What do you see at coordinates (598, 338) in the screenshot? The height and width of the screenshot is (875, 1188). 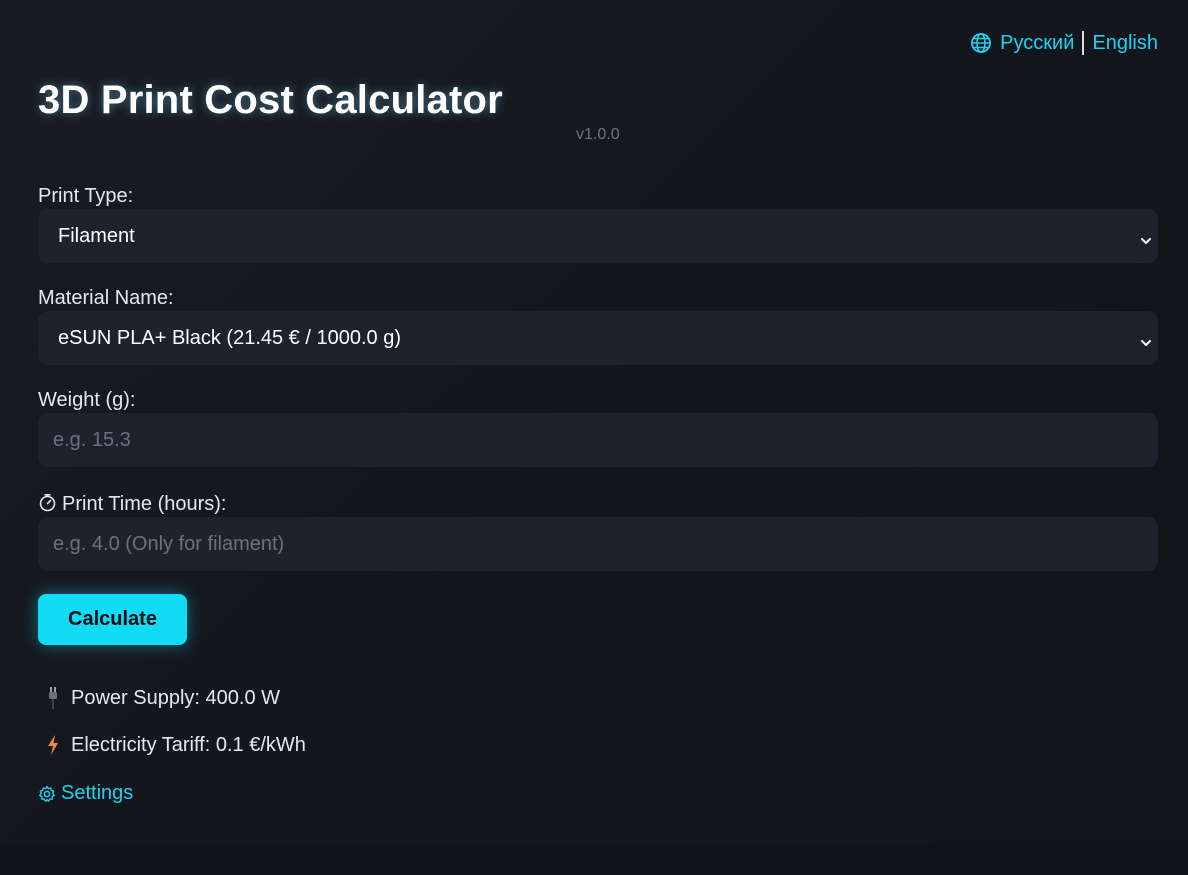 I see `material-name-select: eSUN PLA+ Black (21.45 € / 1000.0 g)` at bounding box center [598, 338].